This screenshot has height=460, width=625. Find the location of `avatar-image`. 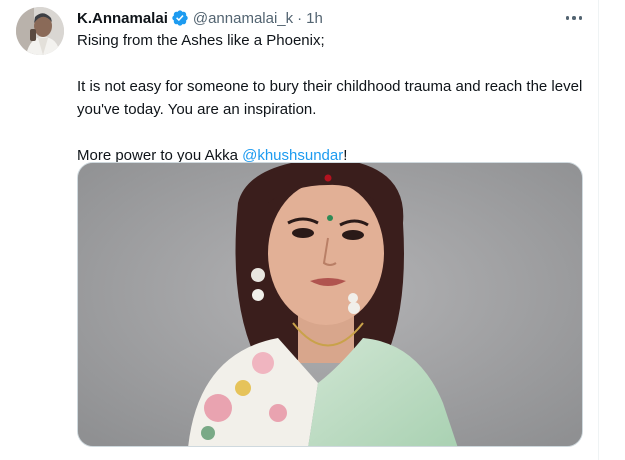

avatar-image is located at coordinates (40, 31).